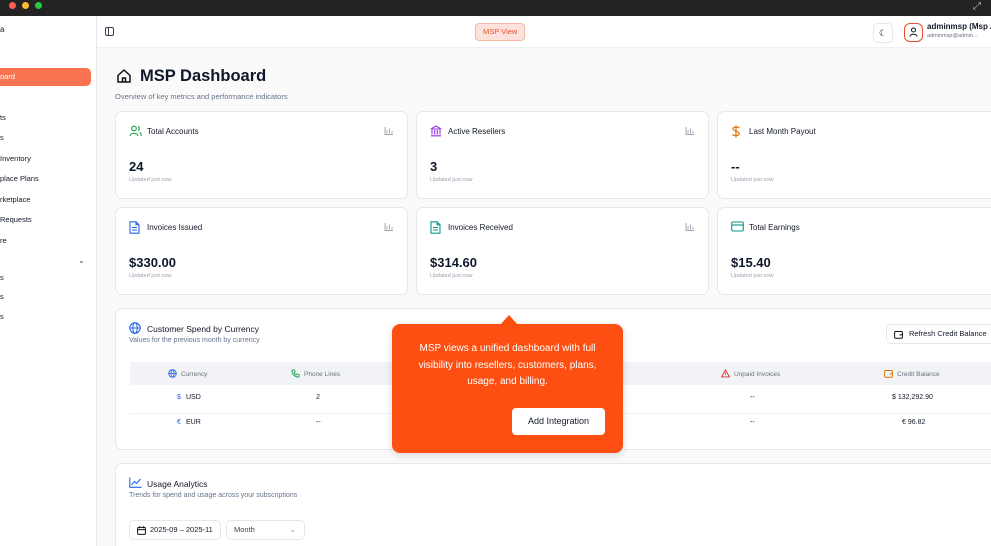 Image resolution: width=991 pixels, height=546 pixels. What do you see at coordinates (883, 33) in the screenshot?
I see `theme-toggle-button: ☾` at bounding box center [883, 33].